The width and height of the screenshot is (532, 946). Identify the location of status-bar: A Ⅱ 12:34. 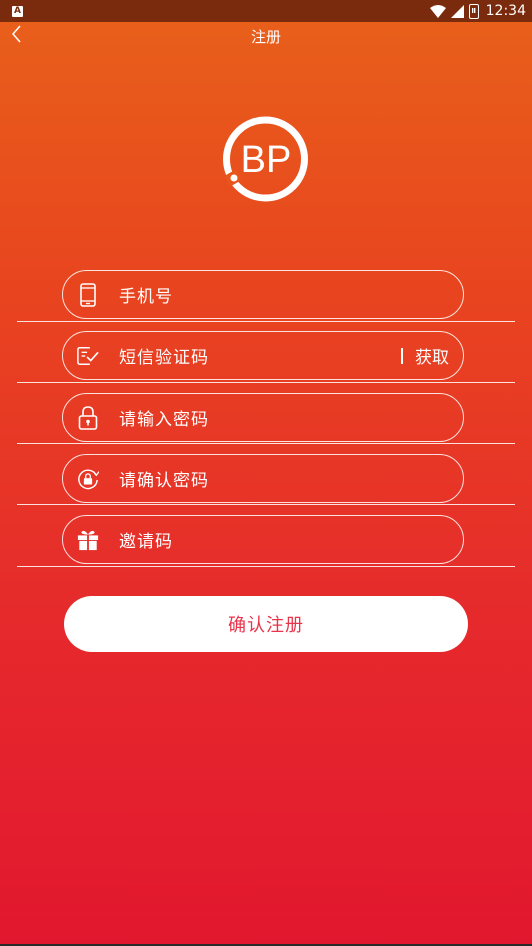
(266, 11).